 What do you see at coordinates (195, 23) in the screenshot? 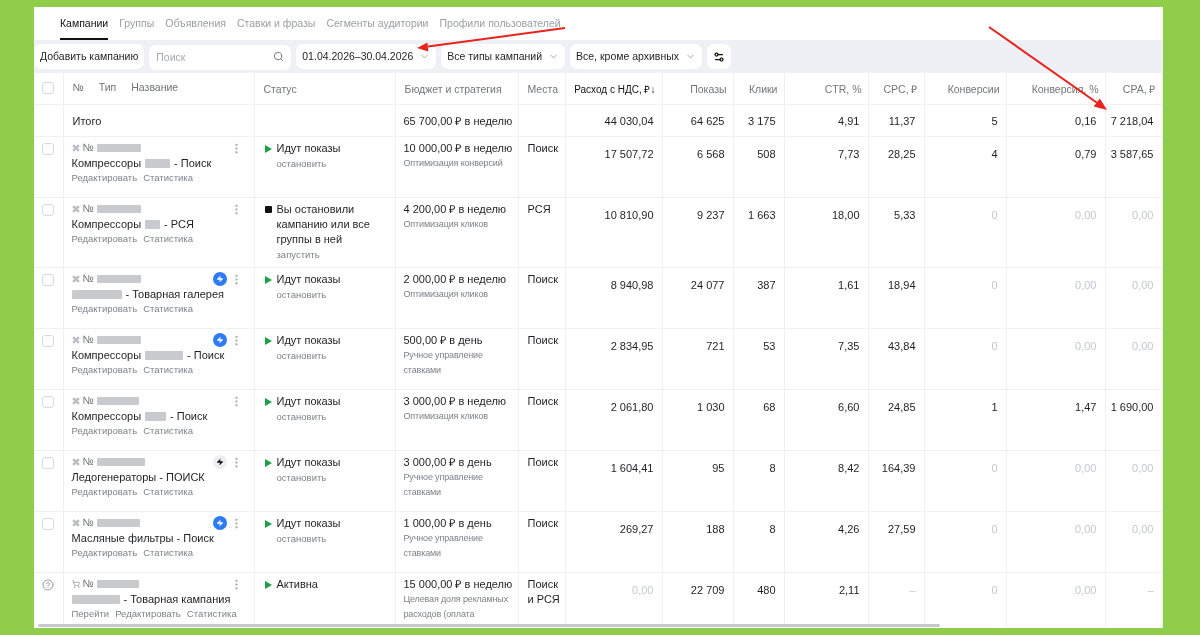
I see `tab: Объявления` at bounding box center [195, 23].